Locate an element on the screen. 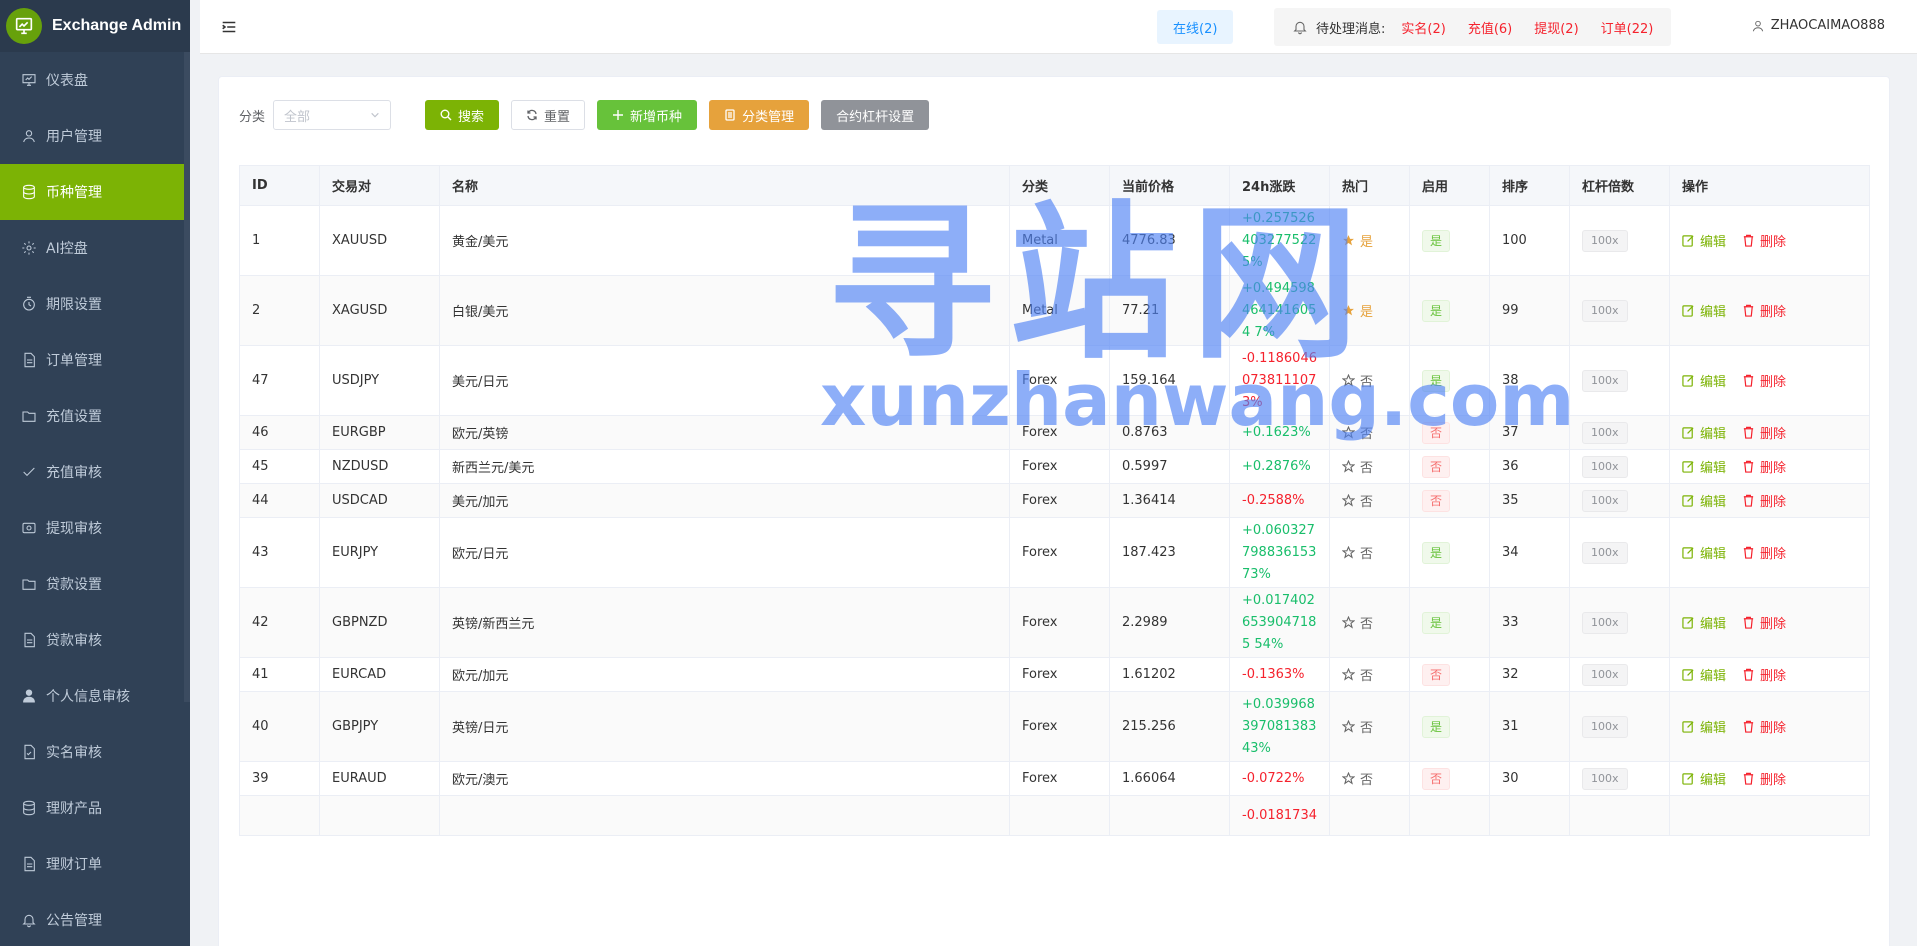 The height and width of the screenshot is (946, 1917). reset-button: 重置 is located at coordinates (548, 115).